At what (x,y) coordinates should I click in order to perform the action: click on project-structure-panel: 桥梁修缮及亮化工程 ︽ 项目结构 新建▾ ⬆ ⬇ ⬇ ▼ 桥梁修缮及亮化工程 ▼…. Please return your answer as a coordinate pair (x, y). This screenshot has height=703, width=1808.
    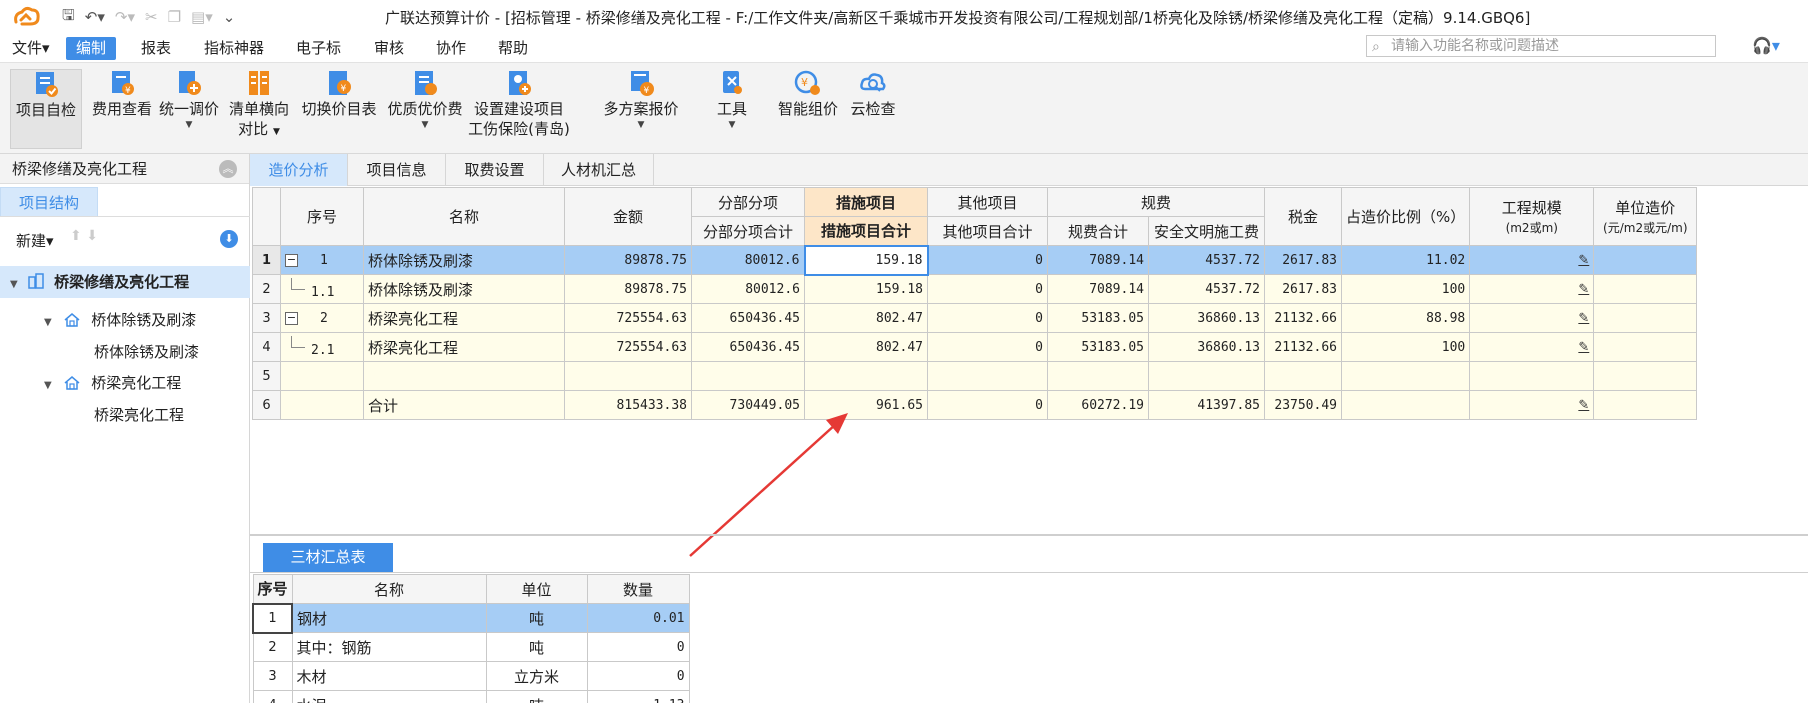
    Looking at the image, I should click on (125, 428).